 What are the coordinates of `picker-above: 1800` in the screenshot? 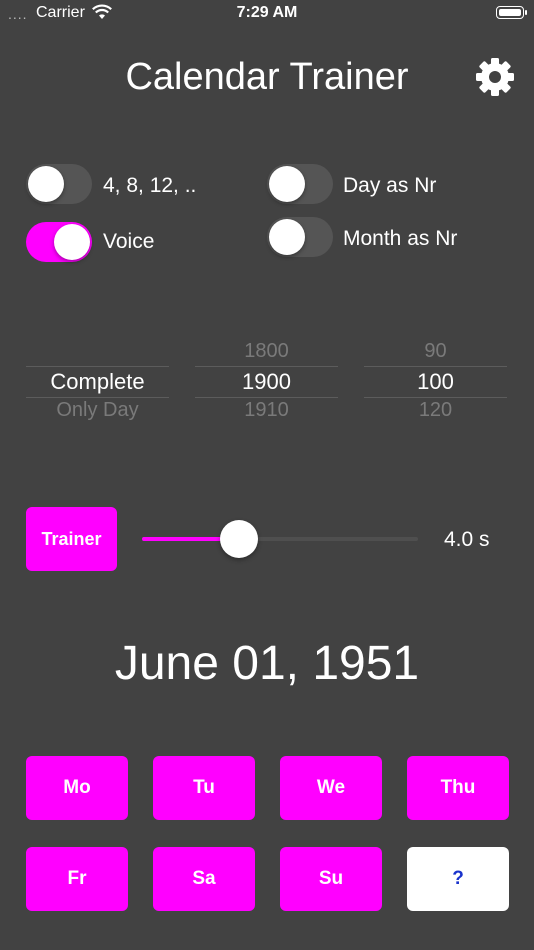 It's located at (266, 351).